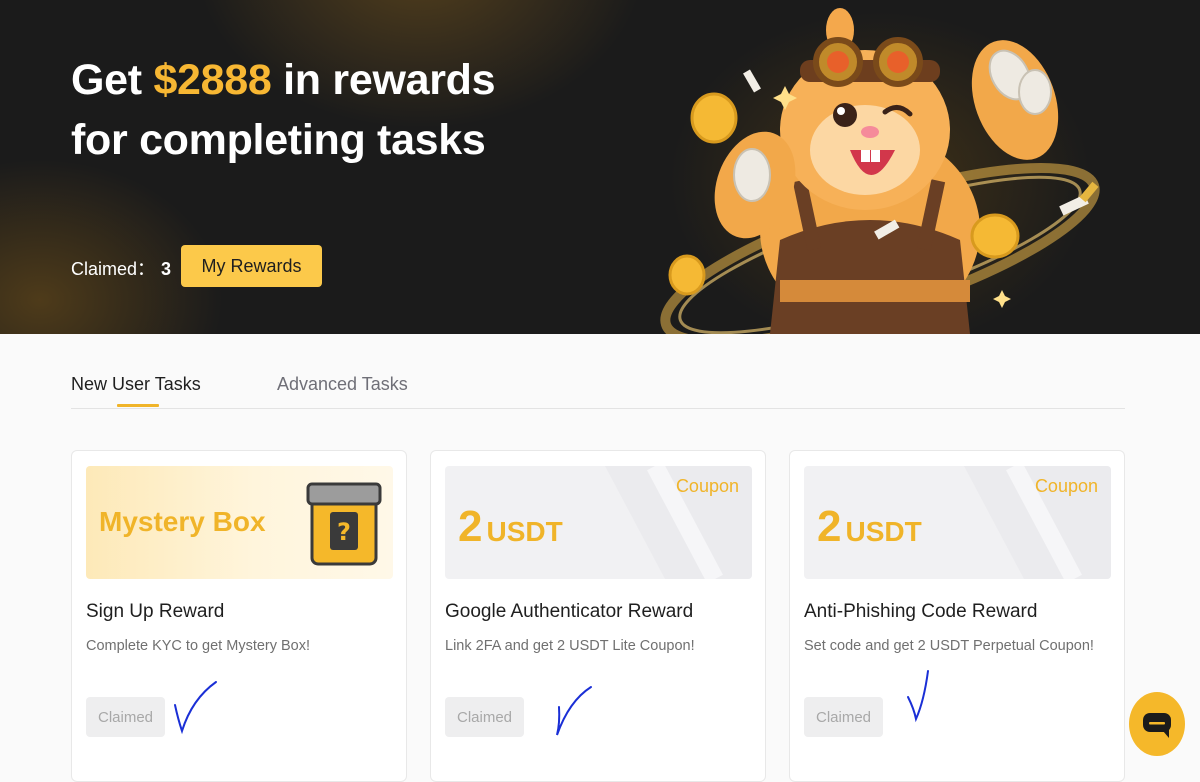  What do you see at coordinates (921, 611) in the screenshot?
I see `card-title: Anti-Phishing Code Reward` at bounding box center [921, 611].